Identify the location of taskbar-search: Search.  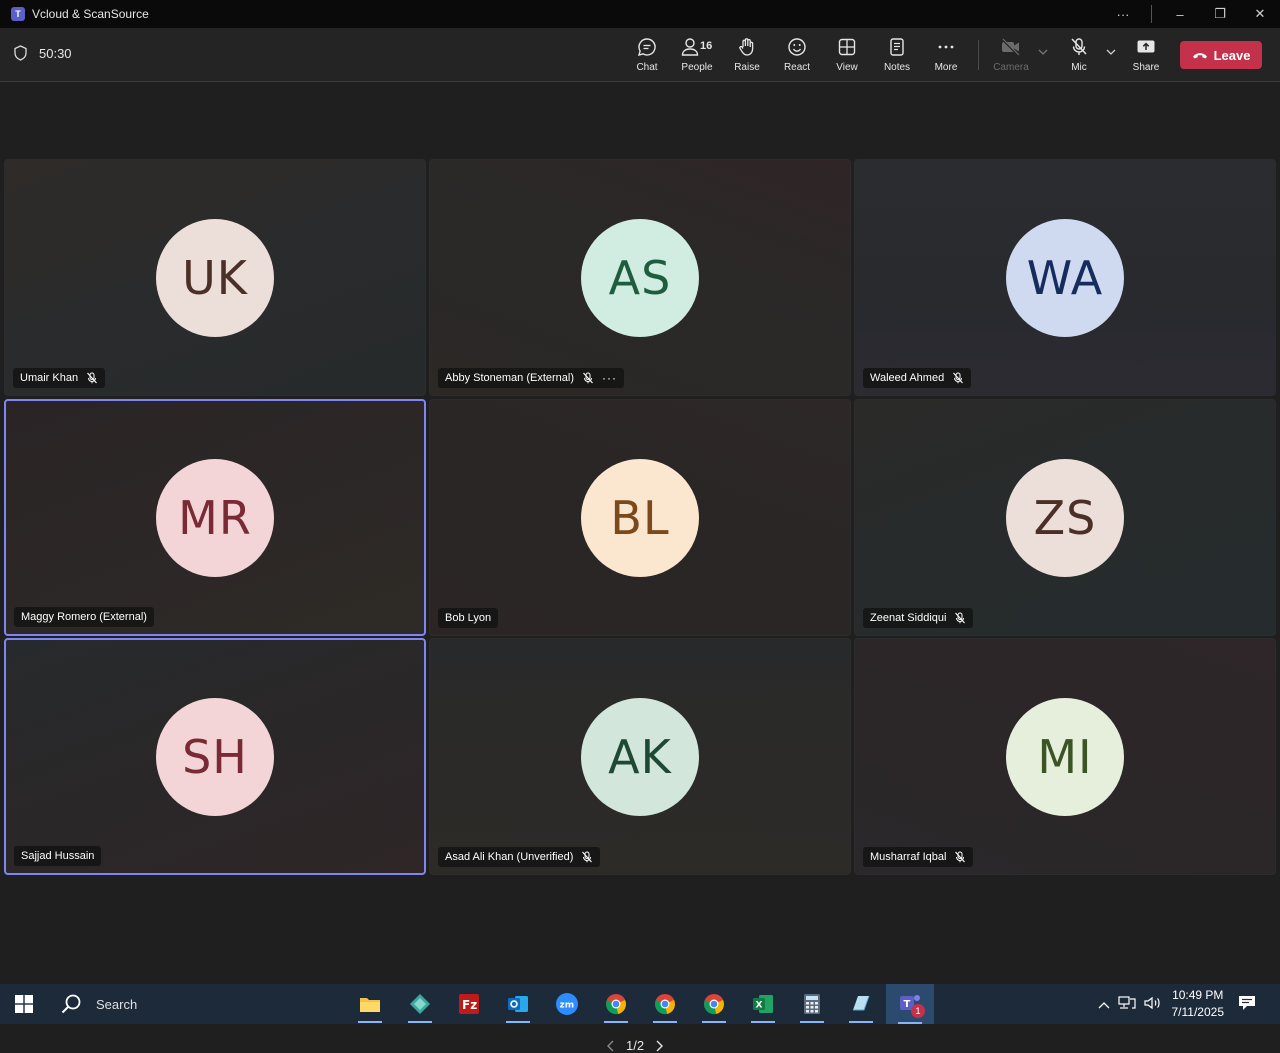
(98, 1004).